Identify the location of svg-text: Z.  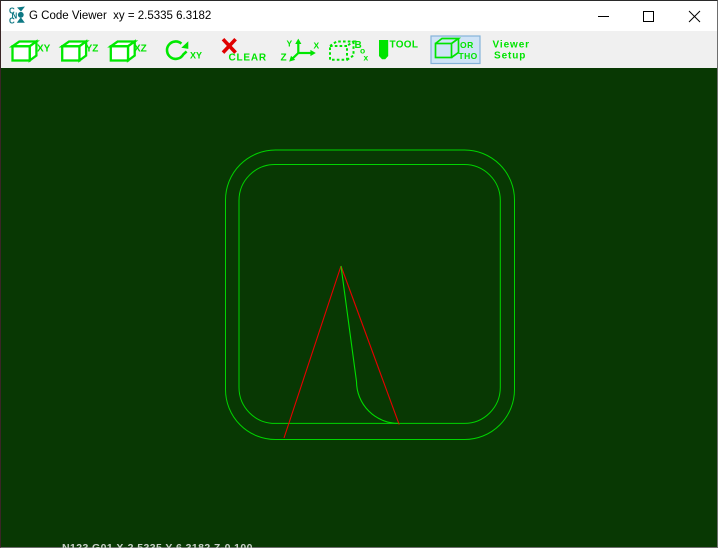
(284, 58).